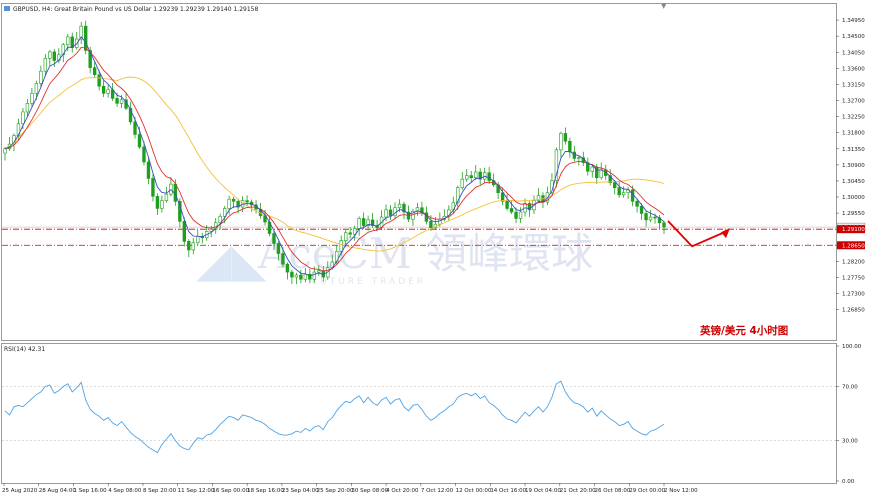 This screenshot has height=499, width=870. I want to click on time-axis-label: 2 Nov 12:00, so click(681, 491).